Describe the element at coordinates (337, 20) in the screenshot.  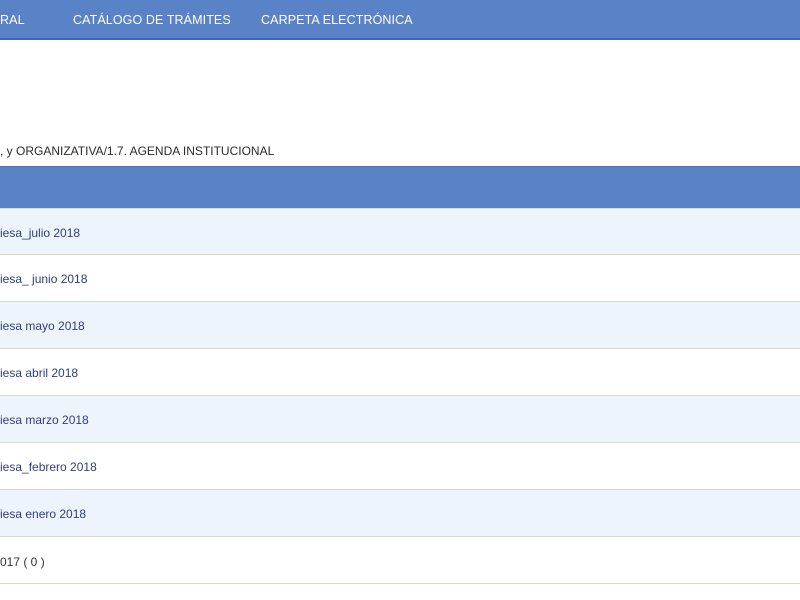
I see `nav-item-carpeta-electronica: CARPETA ELECTRÓNICA` at that location.